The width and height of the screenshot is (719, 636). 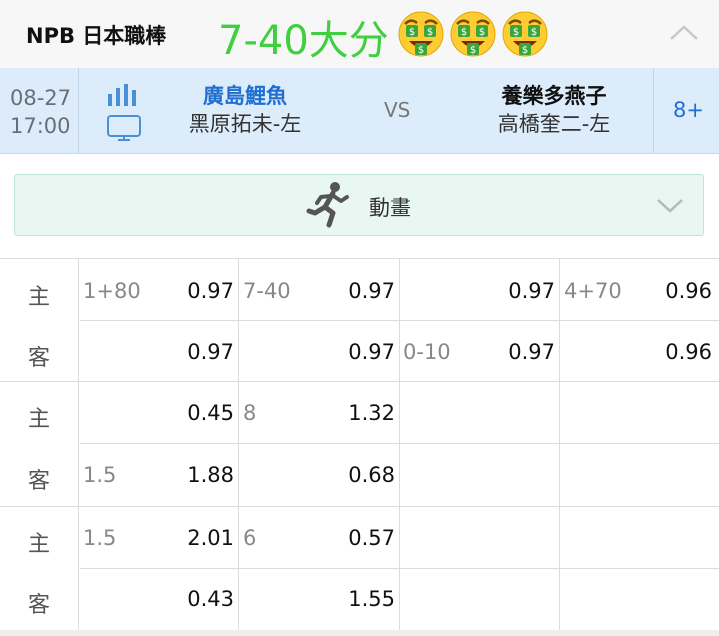 What do you see at coordinates (359, 205) in the screenshot?
I see `animation-toggle: 動畫` at bounding box center [359, 205].